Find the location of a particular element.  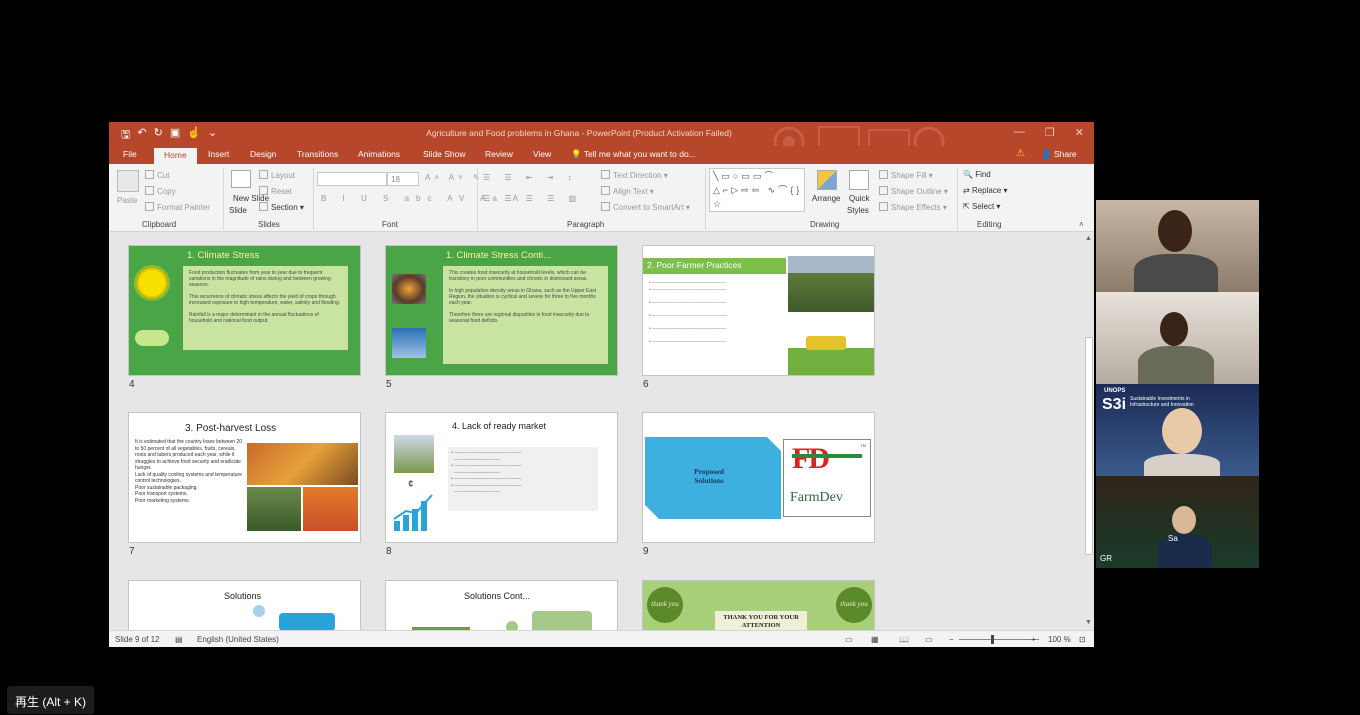

convert-smartart-button: Convert to SmartArt ▾ is located at coordinates (645, 207).